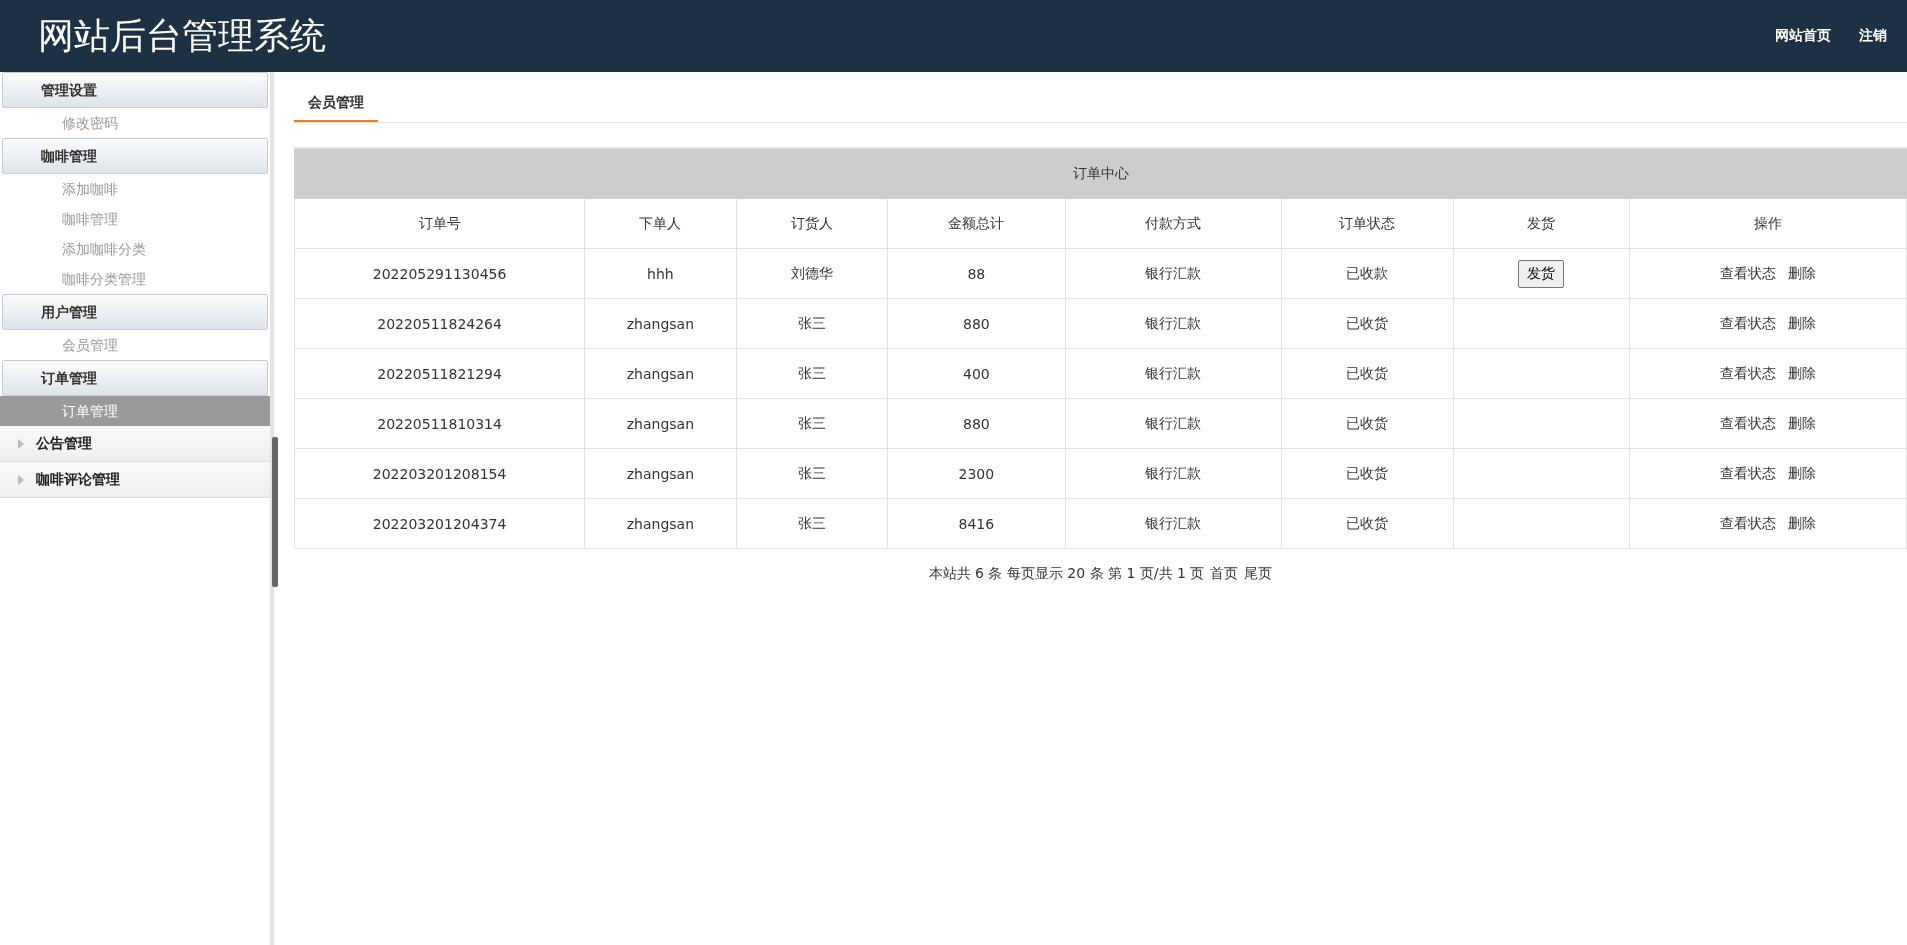 The width and height of the screenshot is (1907, 945). I want to click on column-header: 发货, so click(1541, 223).